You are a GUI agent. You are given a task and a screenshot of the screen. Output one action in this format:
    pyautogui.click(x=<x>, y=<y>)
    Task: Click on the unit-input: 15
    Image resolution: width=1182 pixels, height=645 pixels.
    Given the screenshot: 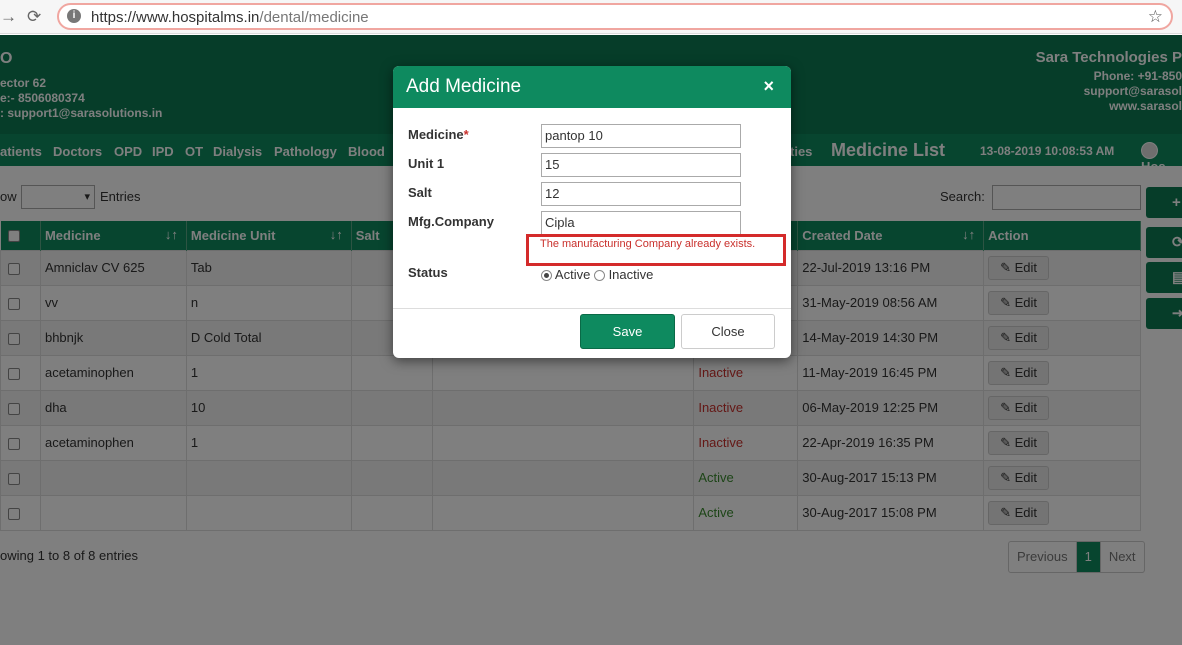 What is the action you would take?
    pyautogui.click(x=641, y=165)
    